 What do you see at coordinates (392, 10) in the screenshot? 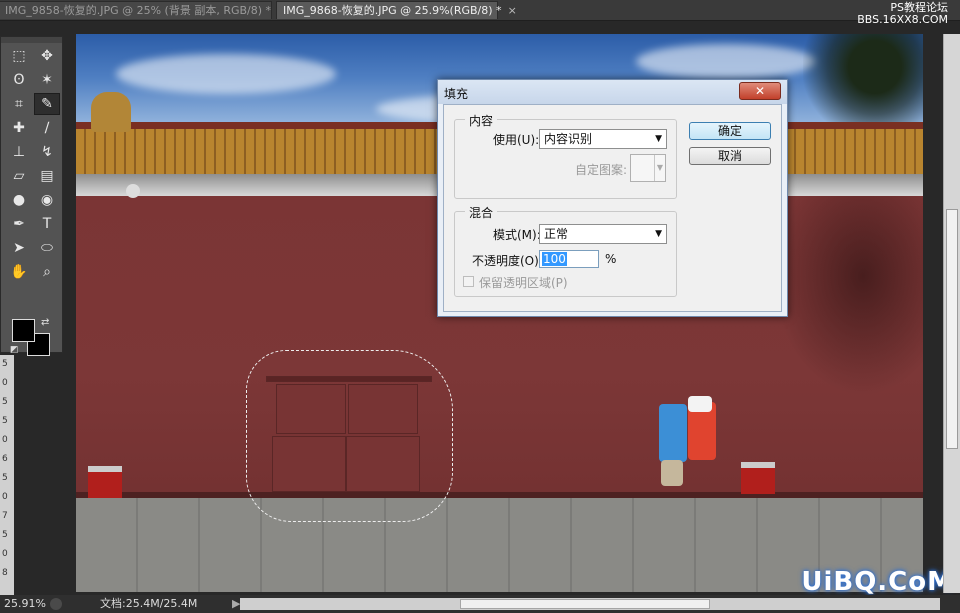
I see `tab-label: IMG_9868-恢复的.JPG @ 25.9%(RGB/8) *` at bounding box center [392, 10].